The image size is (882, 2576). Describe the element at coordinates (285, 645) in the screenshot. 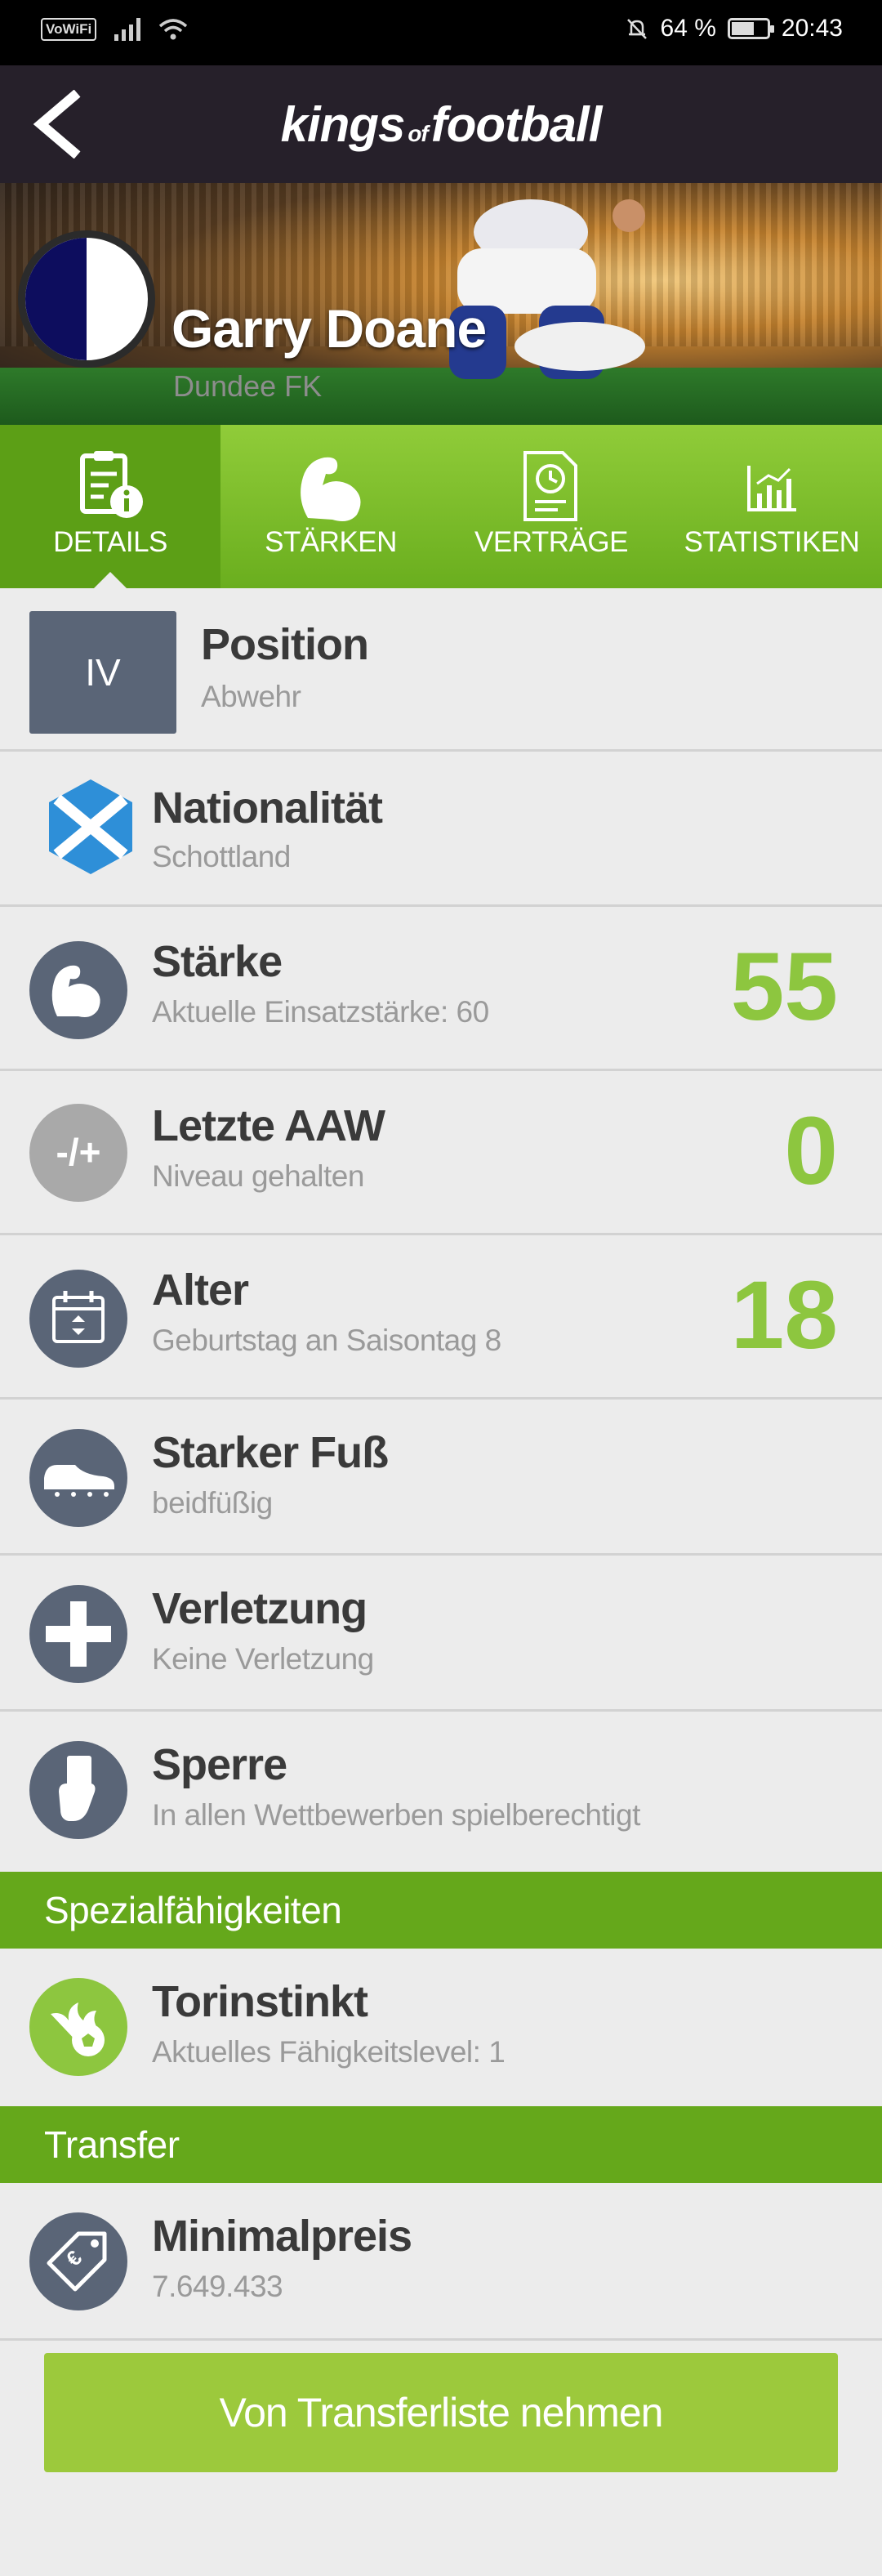

I see `position-title: Position` at that location.